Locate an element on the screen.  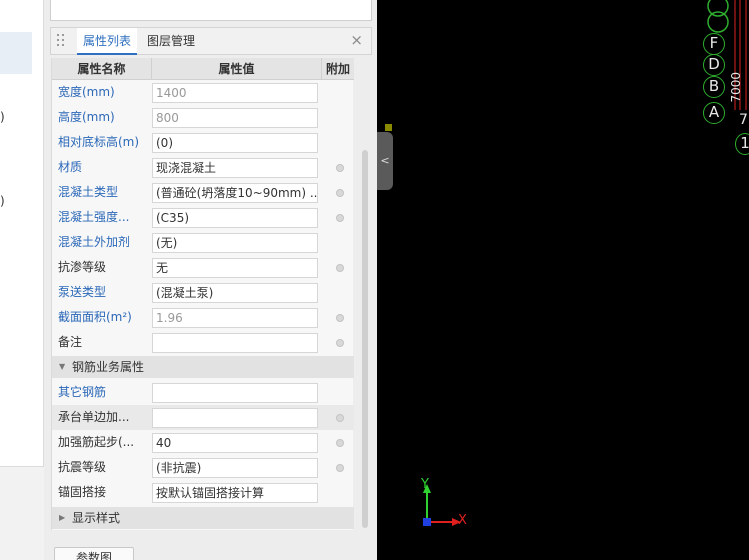
property-value-input: 40 is located at coordinates (235, 443).